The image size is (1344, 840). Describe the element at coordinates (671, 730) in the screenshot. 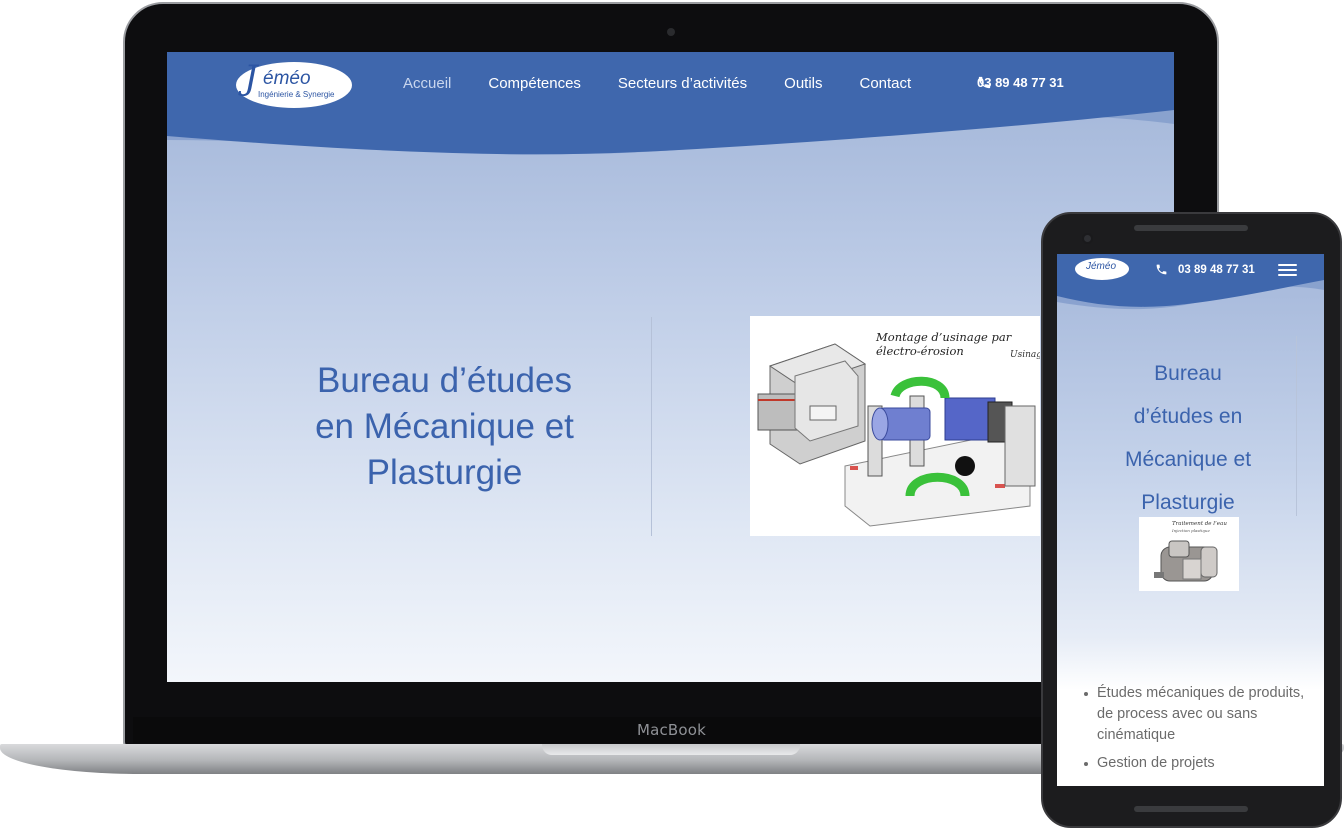

I see `laptop-brand-label: MacBook` at that location.